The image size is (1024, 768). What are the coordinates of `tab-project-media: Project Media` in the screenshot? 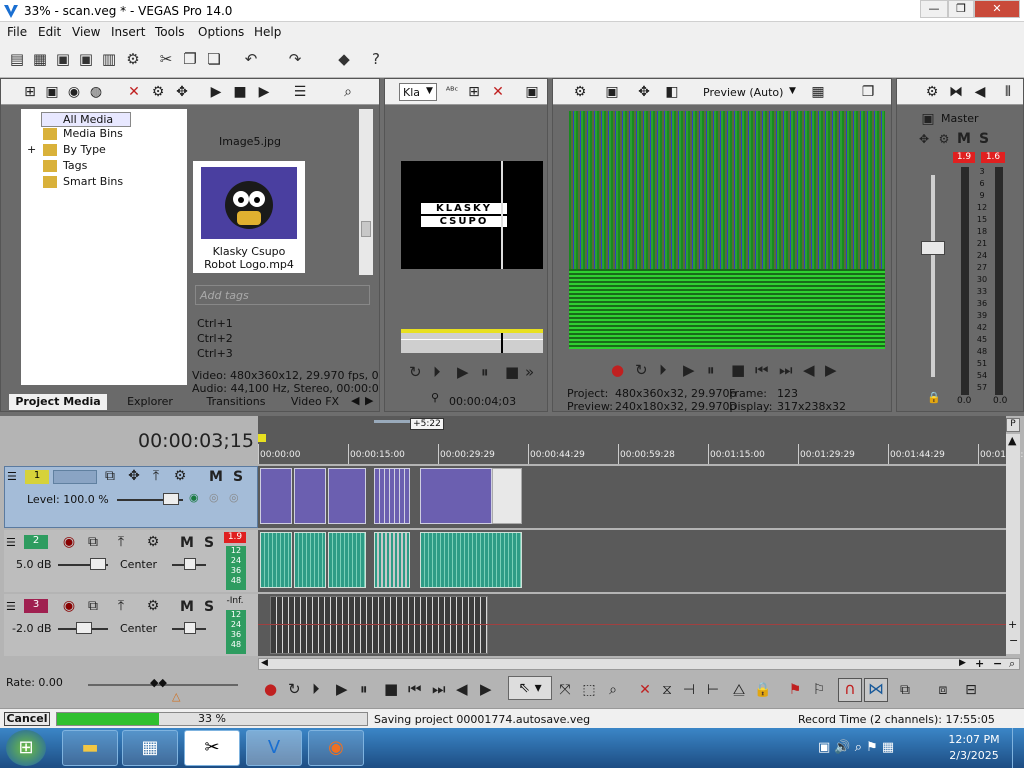 It's located at (58, 402).